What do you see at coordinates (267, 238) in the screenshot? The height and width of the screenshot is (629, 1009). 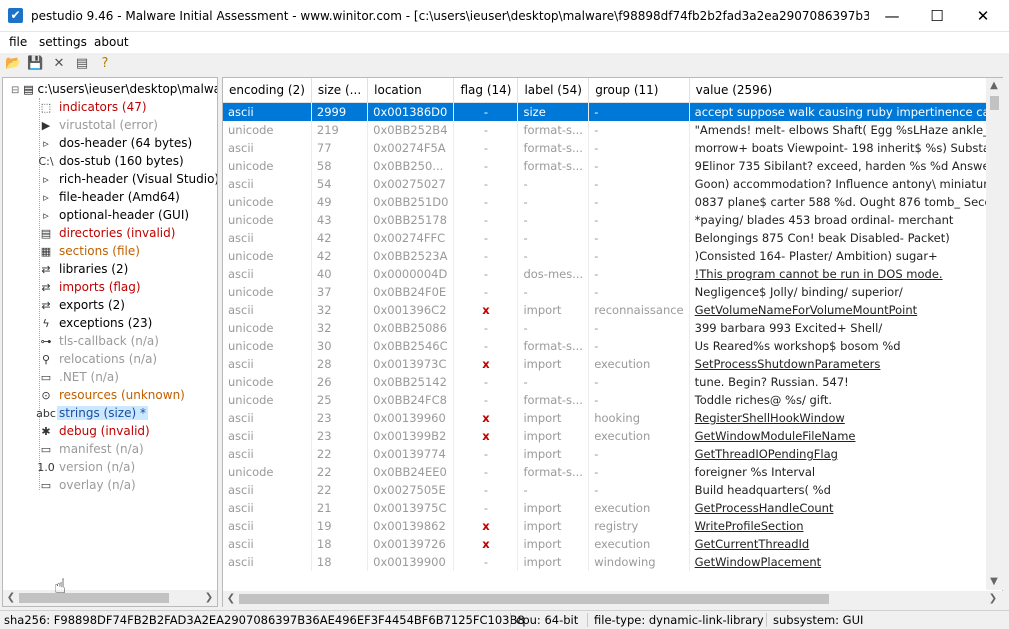 I see `table-cell: ascii` at bounding box center [267, 238].